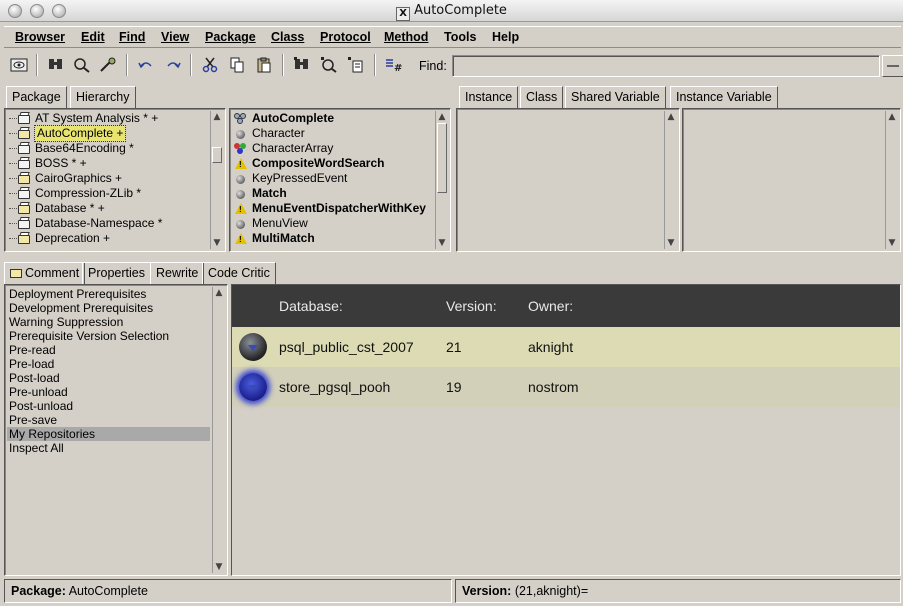 The width and height of the screenshot is (903, 606). Describe the element at coordinates (333, 208) in the screenshot. I see `class-list-item: ! MenuEventDispatcherWithKey` at that location.